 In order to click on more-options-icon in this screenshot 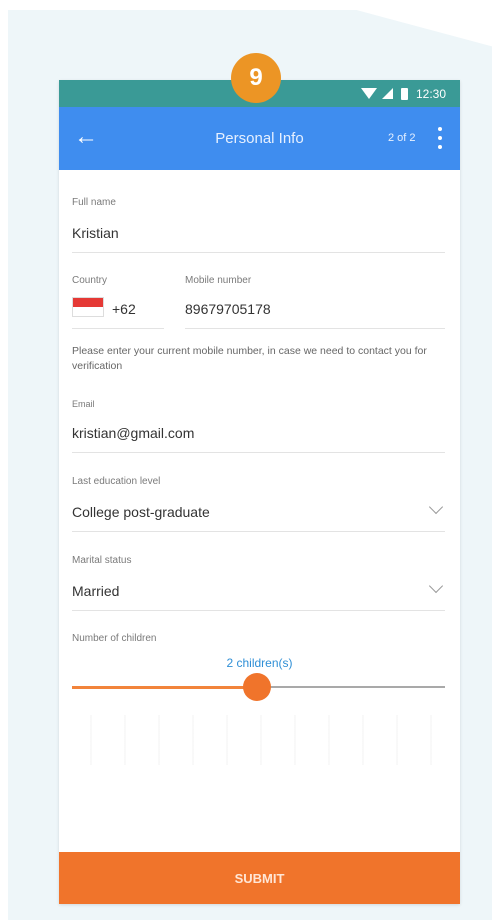, I will do `click(440, 138)`.